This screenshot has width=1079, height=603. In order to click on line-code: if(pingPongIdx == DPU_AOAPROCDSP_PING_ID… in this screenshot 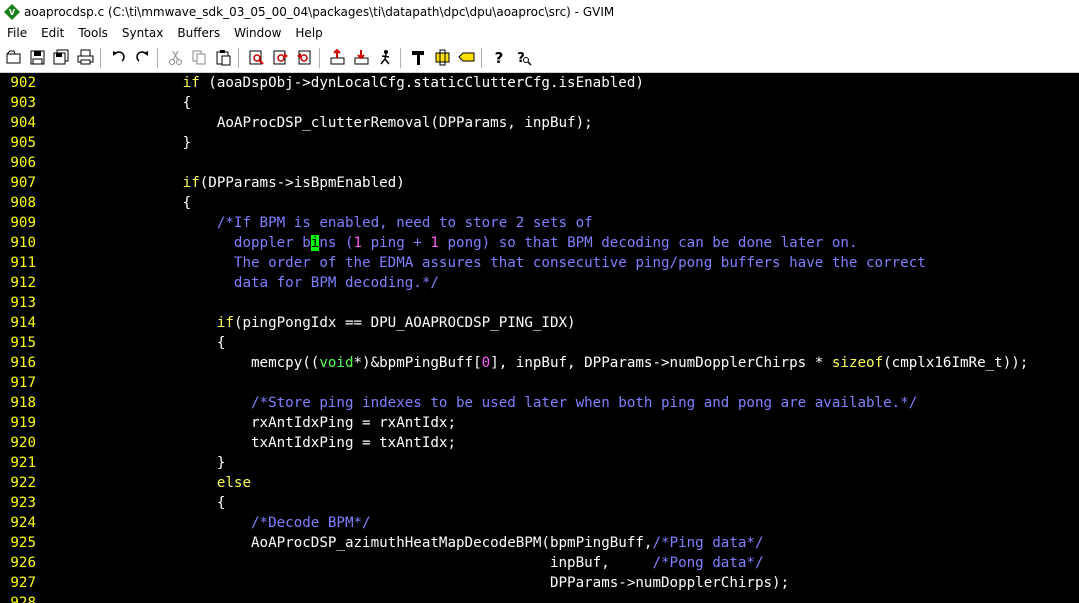, I will do `click(311, 323)`.